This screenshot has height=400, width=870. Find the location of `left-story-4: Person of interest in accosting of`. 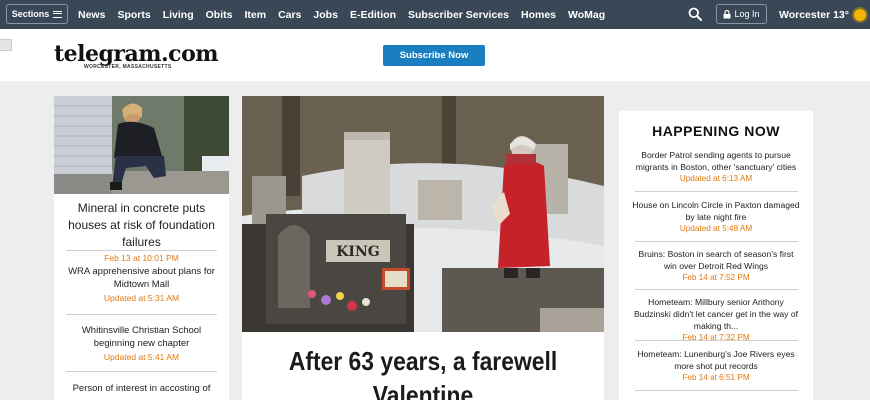

left-story-4: Person of interest in accosting of is located at coordinates (141, 388).